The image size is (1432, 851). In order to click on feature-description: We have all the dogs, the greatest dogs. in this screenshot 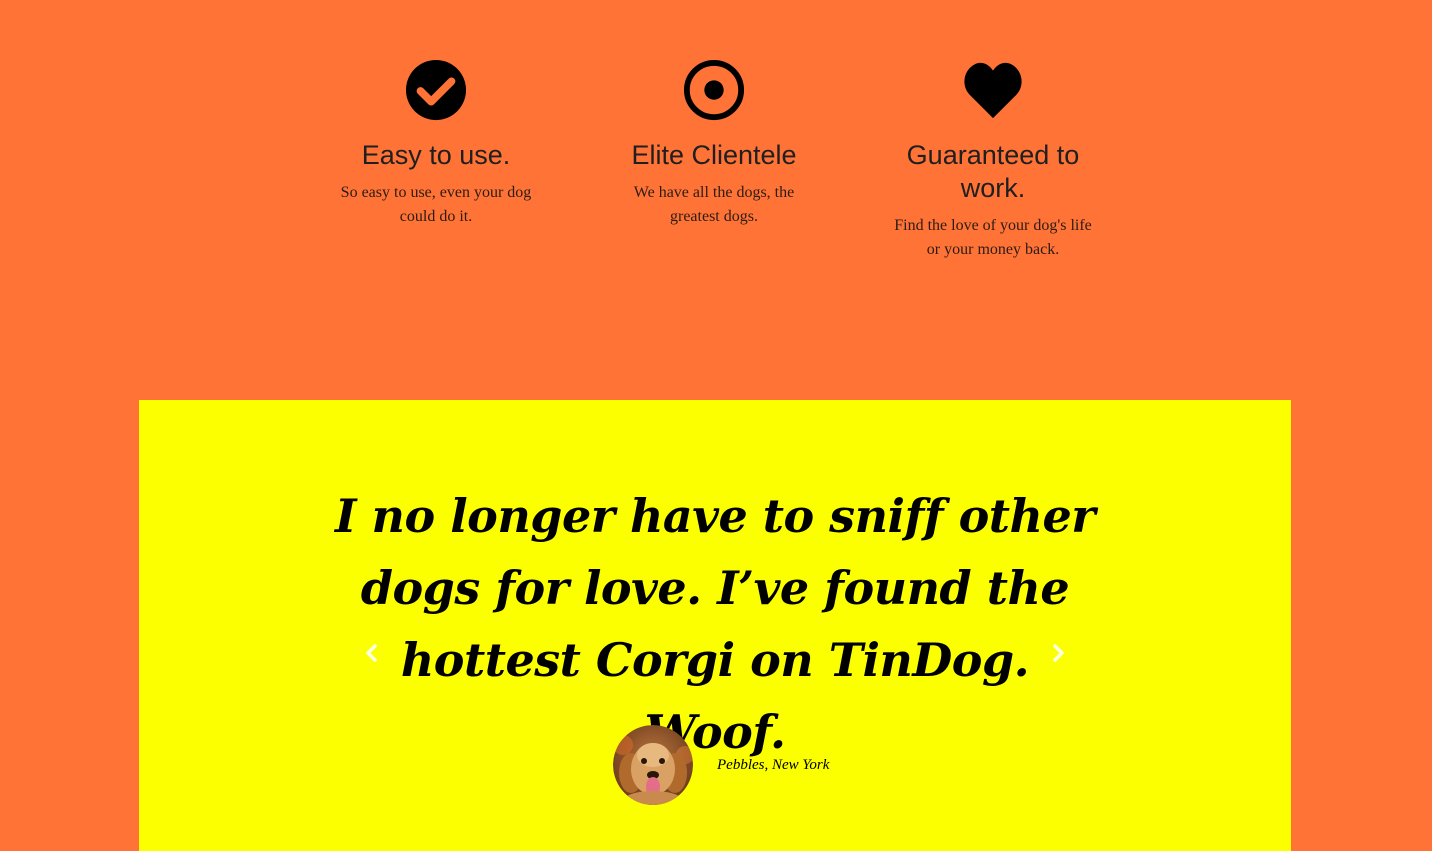, I will do `click(714, 204)`.